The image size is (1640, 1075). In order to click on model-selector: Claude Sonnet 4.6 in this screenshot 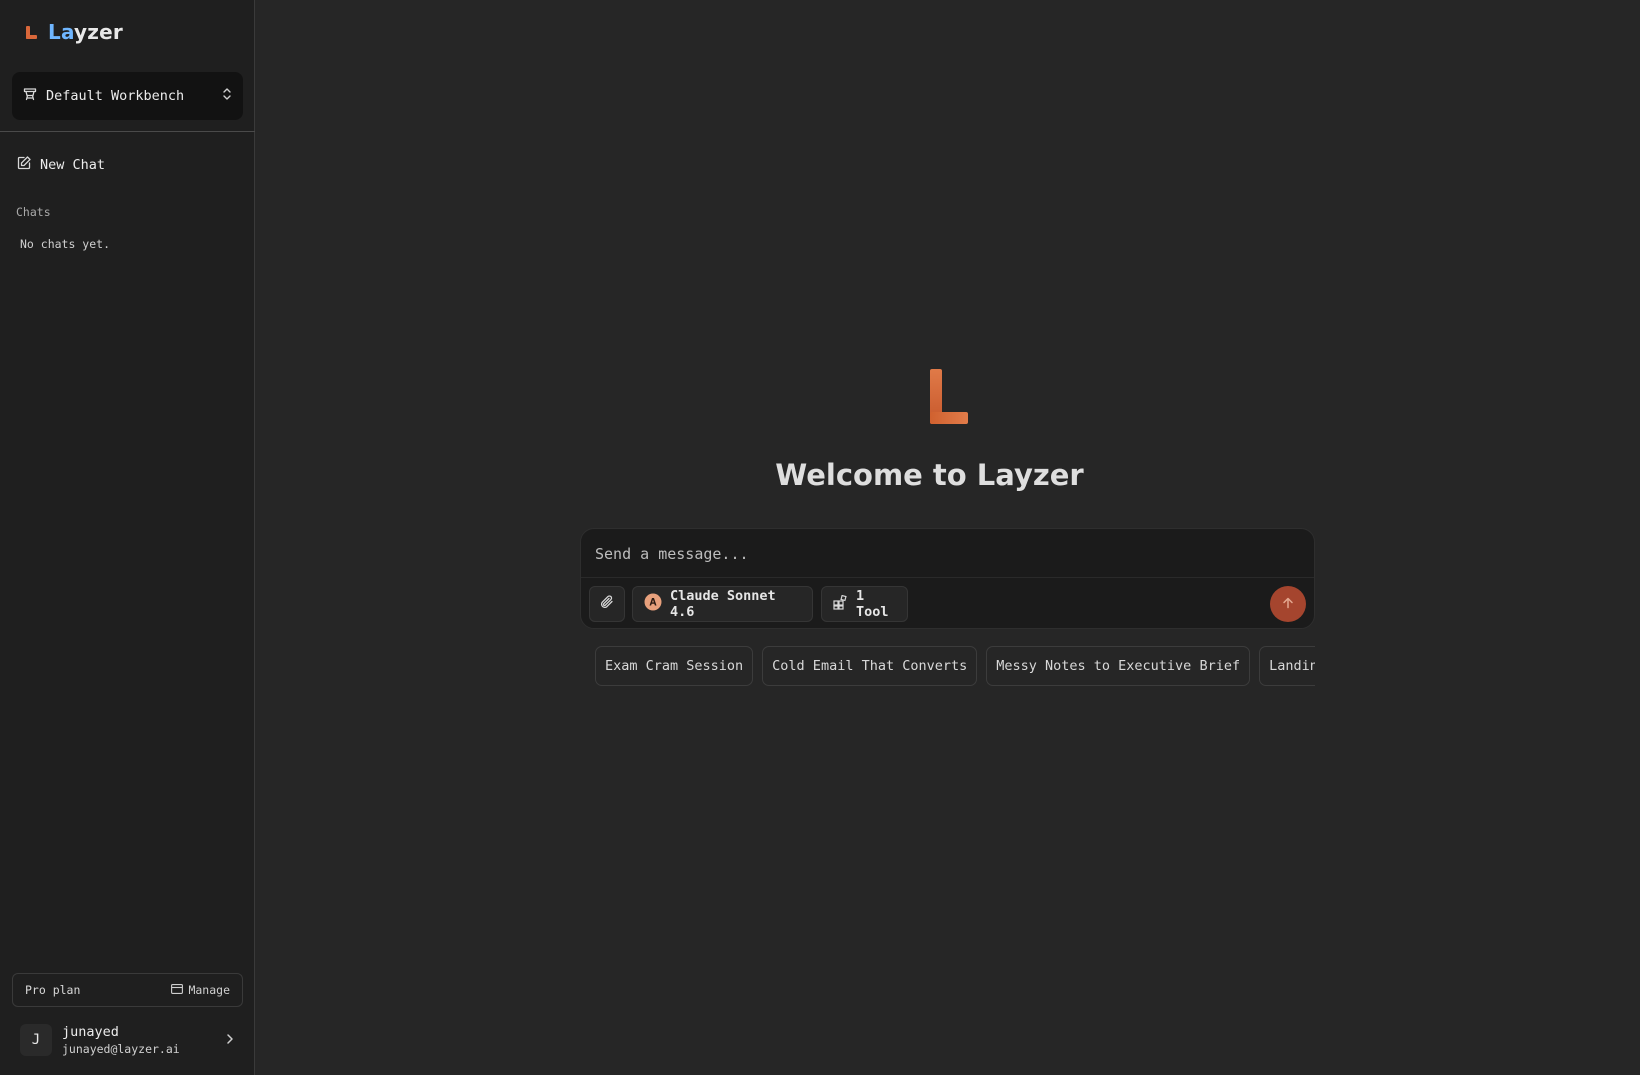, I will do `click(722, 604)`.